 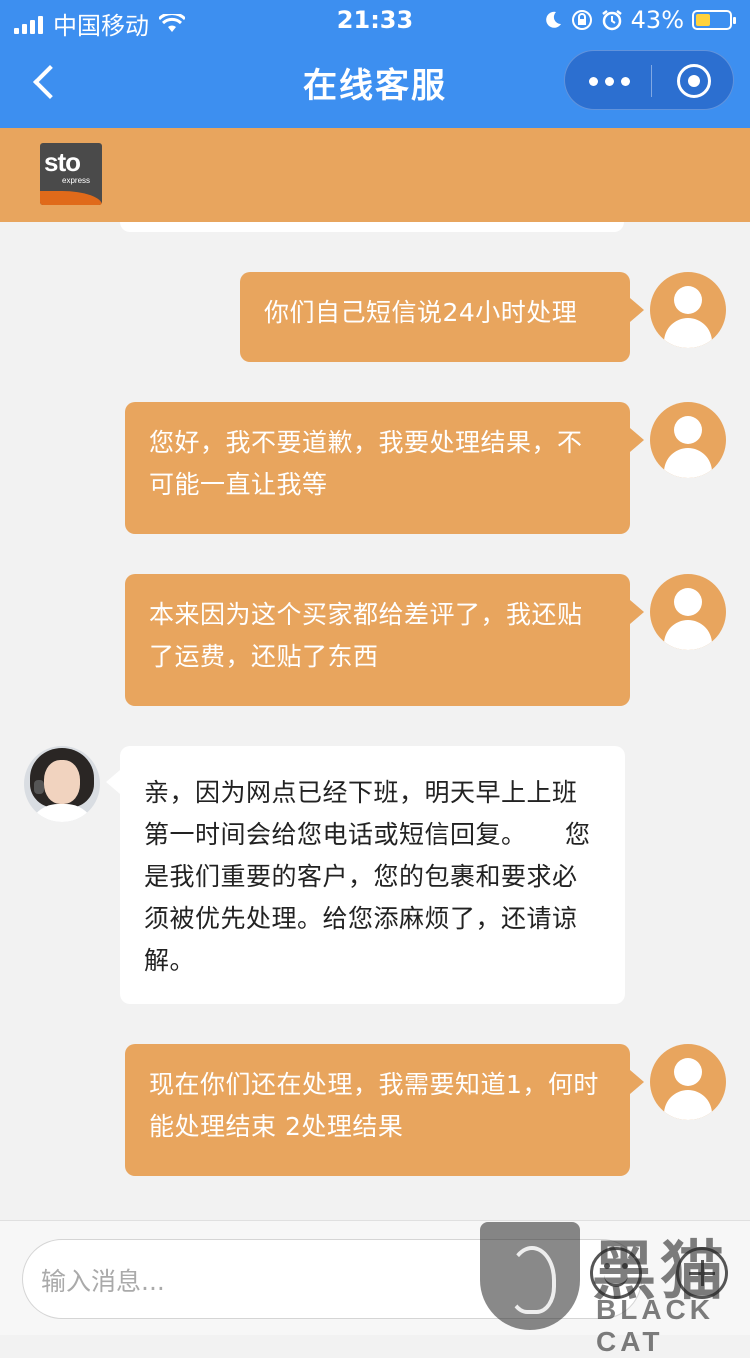 What do you see at coordinates (611, 20) in the screenshot?
I see `alarm-icon` at bounding box center [611, 20].